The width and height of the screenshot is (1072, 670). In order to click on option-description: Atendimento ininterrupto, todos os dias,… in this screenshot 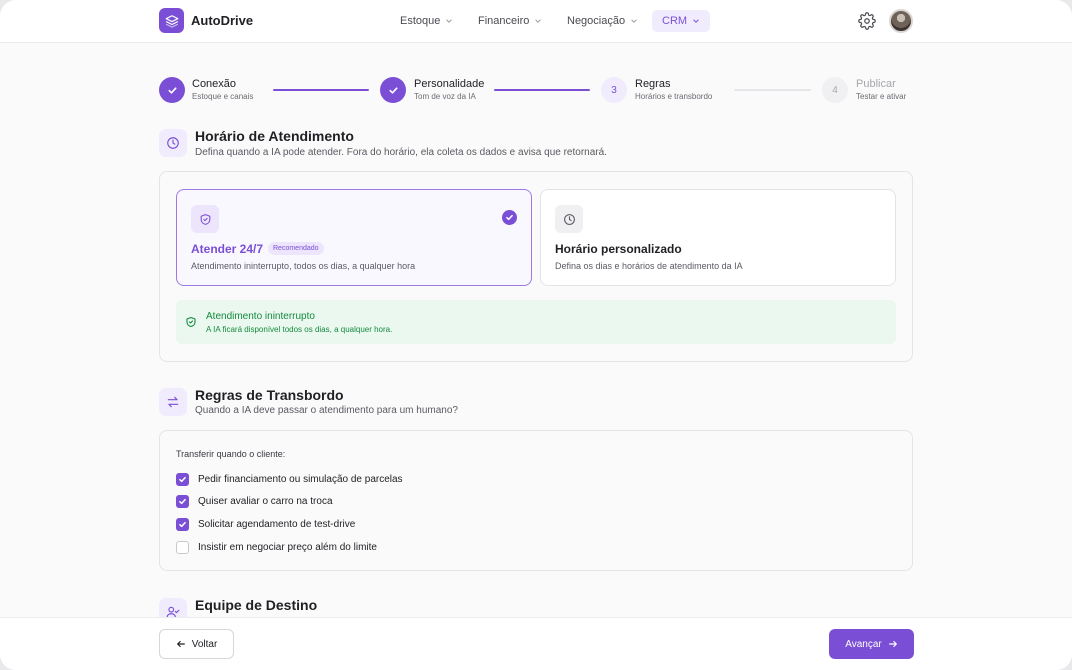, I will do `click(303, 266)`.